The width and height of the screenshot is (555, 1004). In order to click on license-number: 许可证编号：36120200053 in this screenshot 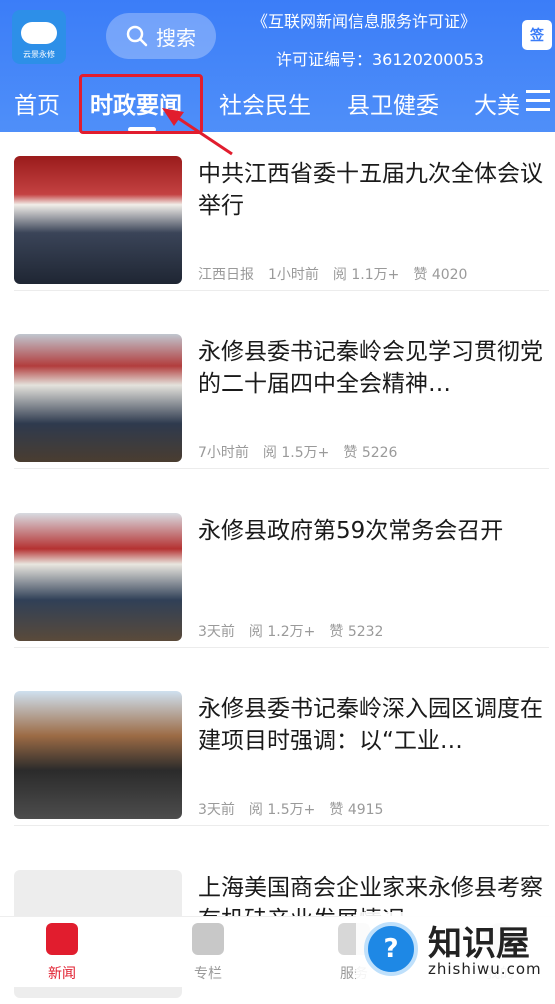, I will do `click(380, 59)`.